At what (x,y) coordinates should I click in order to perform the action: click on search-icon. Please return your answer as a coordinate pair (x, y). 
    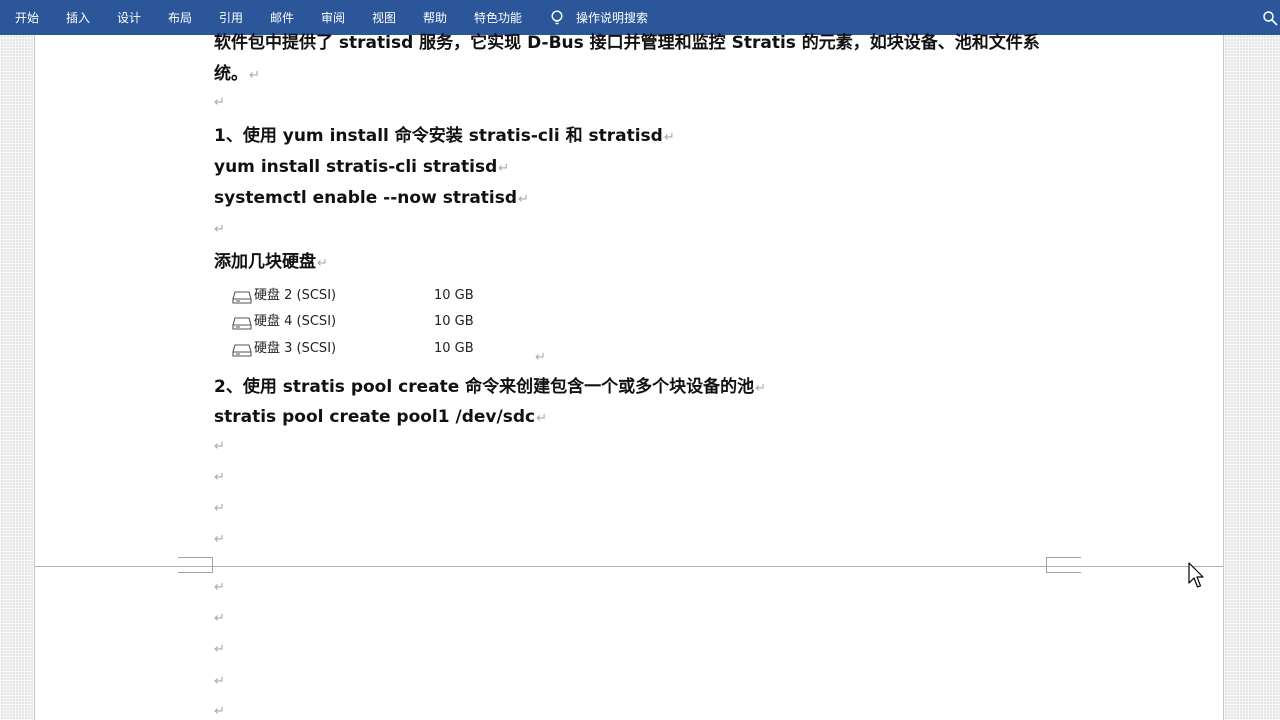
    Looking at the image, I should click on (1270, 18).